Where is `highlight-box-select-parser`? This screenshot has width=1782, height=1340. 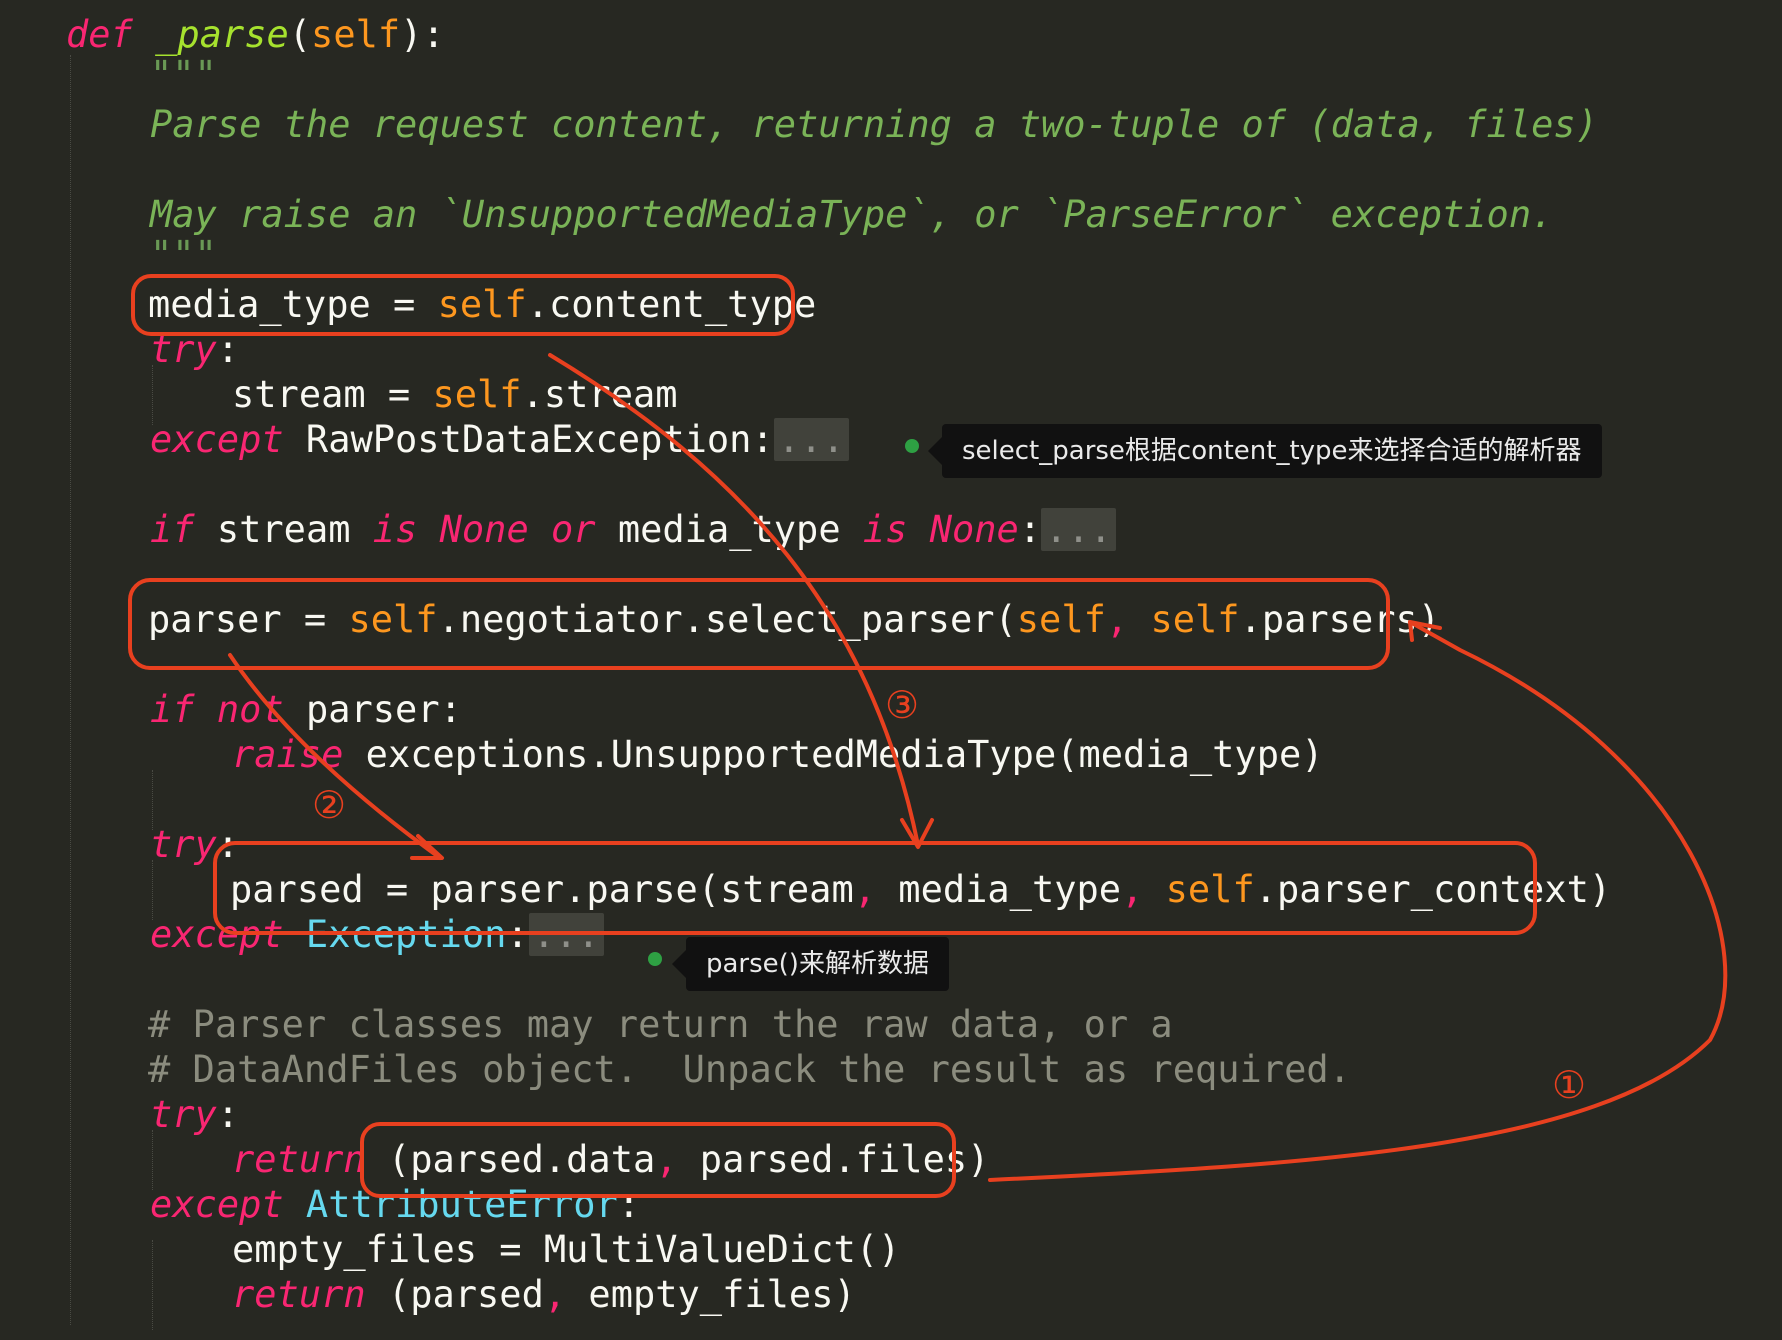 highlight-box-select-parser is located at coordinates (759, 624).